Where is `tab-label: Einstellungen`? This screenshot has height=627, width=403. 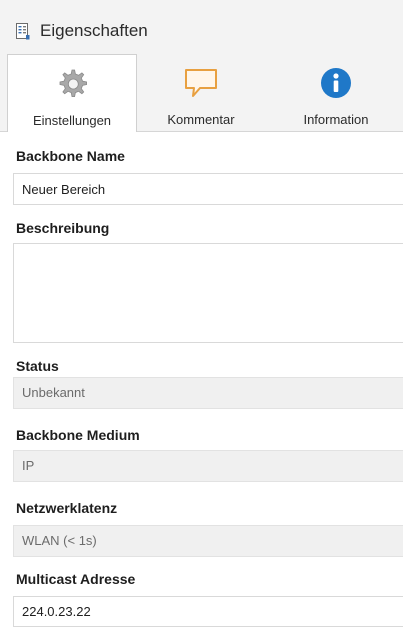
tab-label: Einstellungen is located at coordinates (72, 120).